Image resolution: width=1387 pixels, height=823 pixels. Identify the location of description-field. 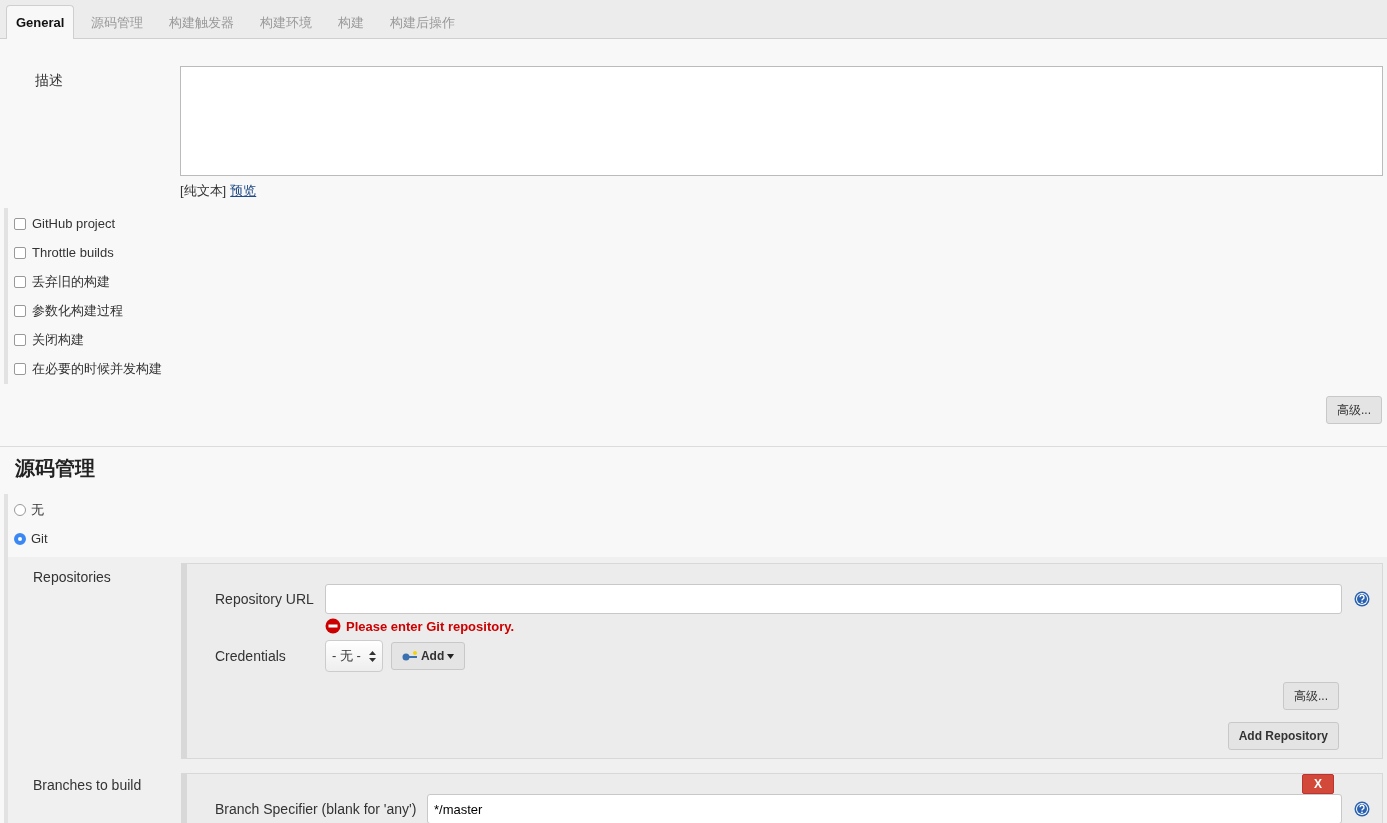
(781, 121).